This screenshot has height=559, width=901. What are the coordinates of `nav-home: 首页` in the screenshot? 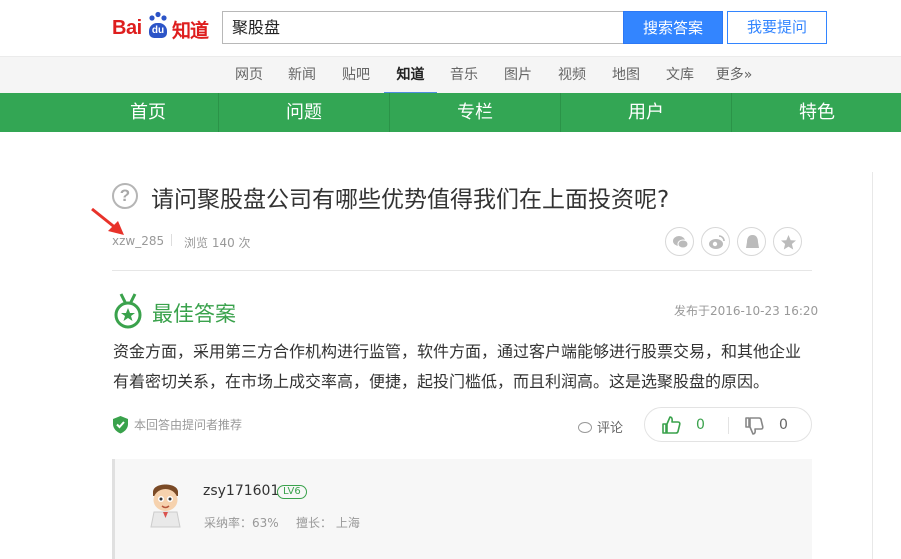 It's located at (148, 112).